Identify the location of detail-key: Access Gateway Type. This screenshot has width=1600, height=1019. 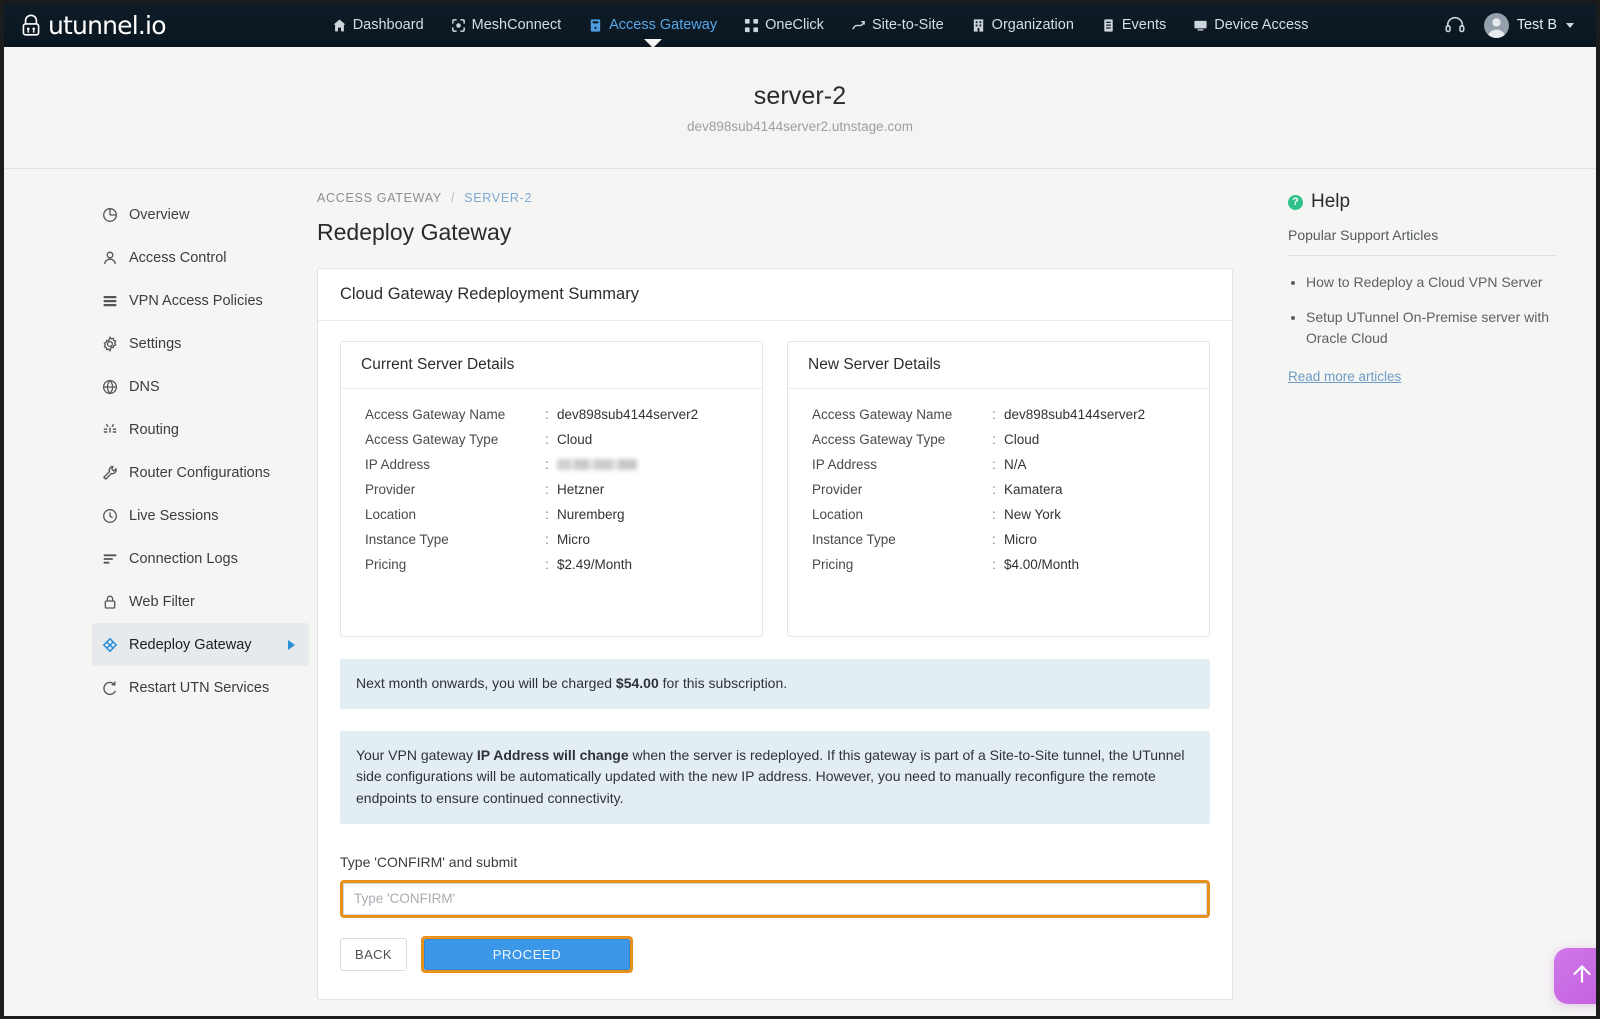
(879, 439).